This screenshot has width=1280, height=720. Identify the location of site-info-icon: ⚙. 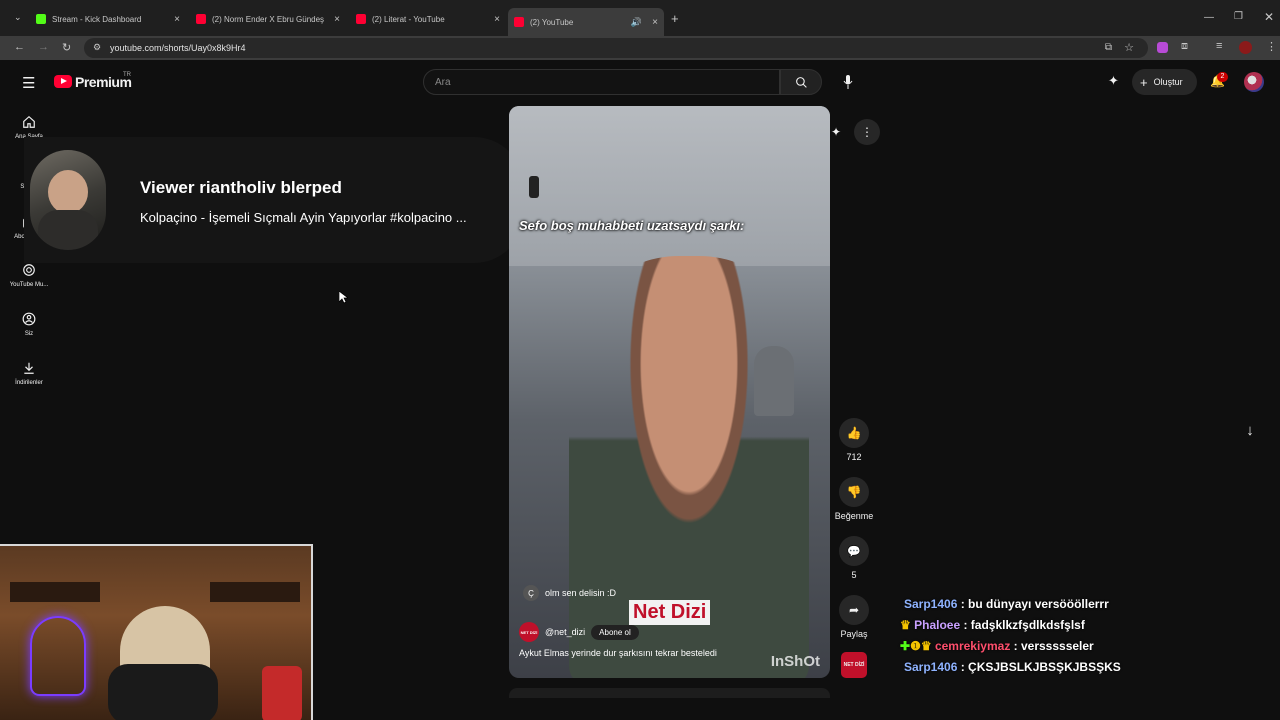
(97, 47).